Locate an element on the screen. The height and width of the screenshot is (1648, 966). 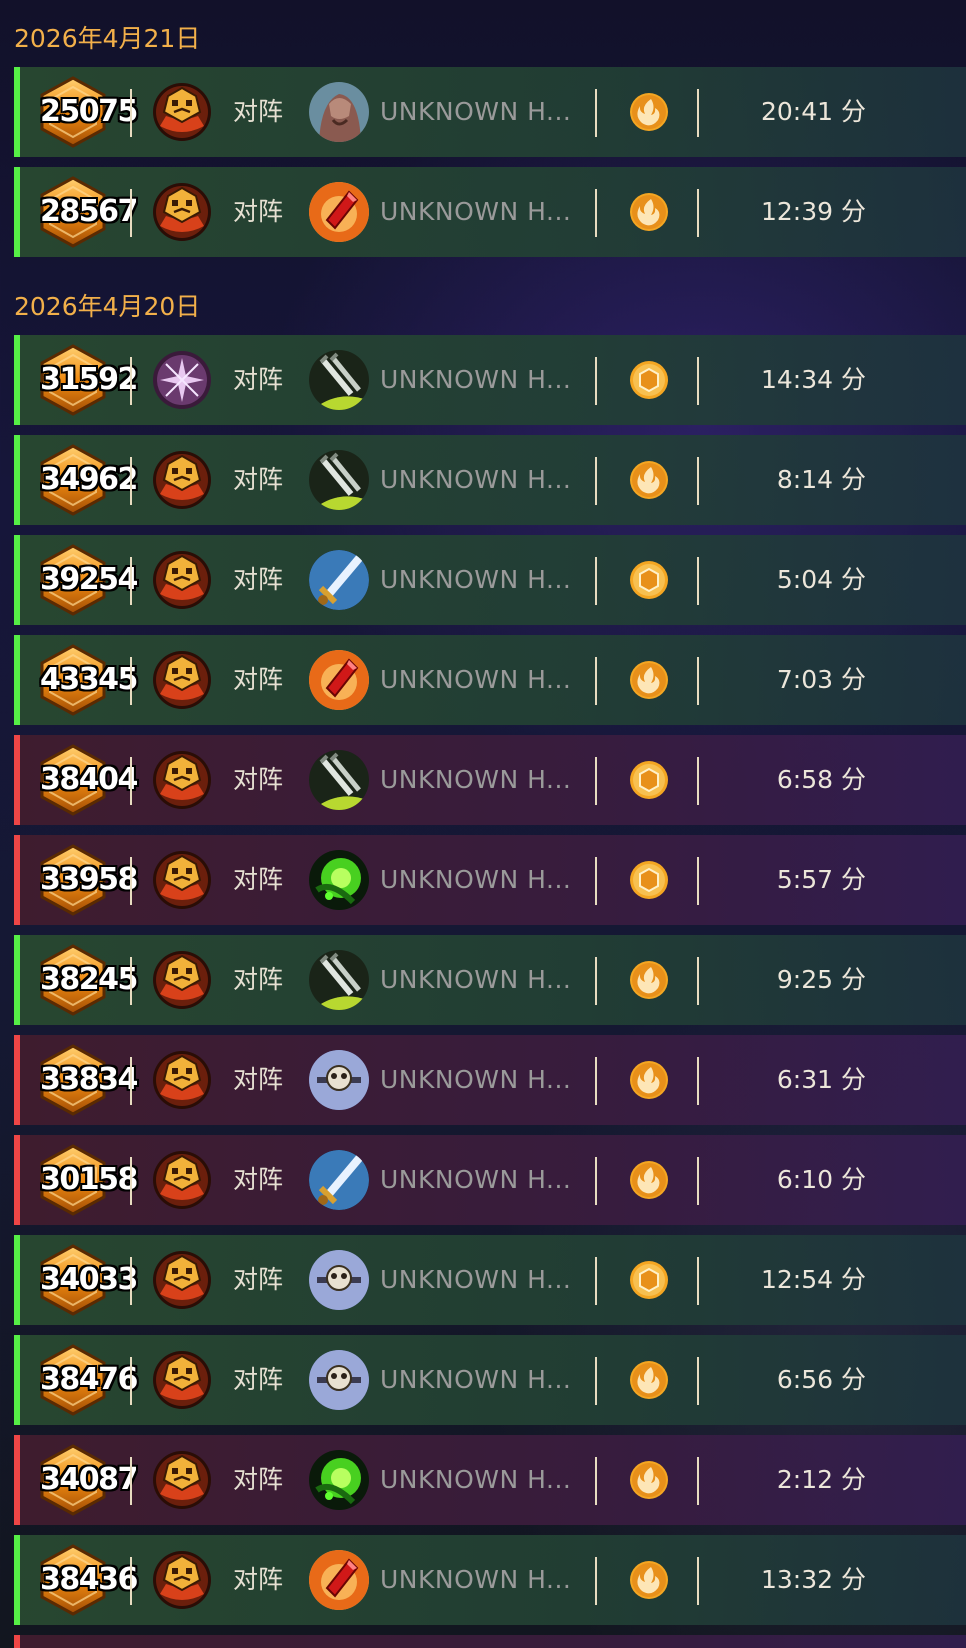
match-row: 34033 对阵 UNKNOWN H... 12:54 分 is located at coordinates (490, 1280).